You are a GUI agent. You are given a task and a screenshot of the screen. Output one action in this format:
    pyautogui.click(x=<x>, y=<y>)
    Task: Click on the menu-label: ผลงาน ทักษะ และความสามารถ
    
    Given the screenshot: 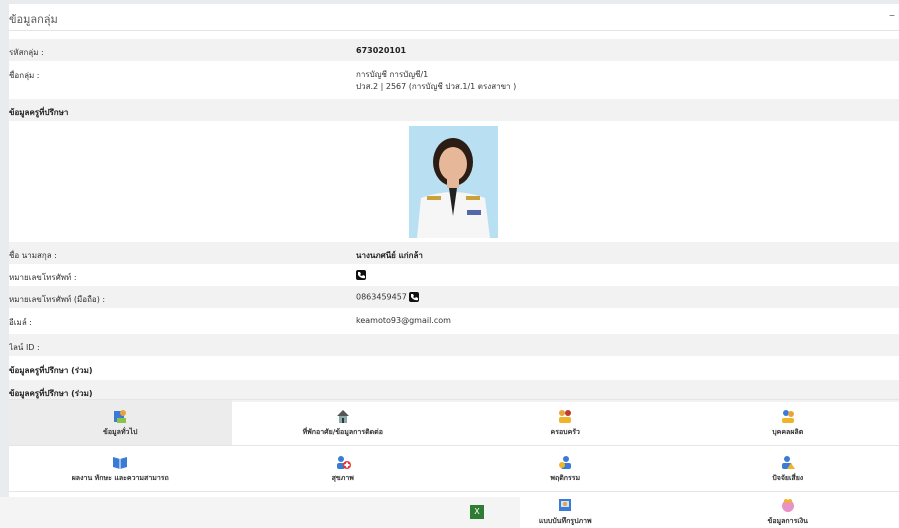 What is the action you would take?
    pyautogui.click(x=120, y=477)
    